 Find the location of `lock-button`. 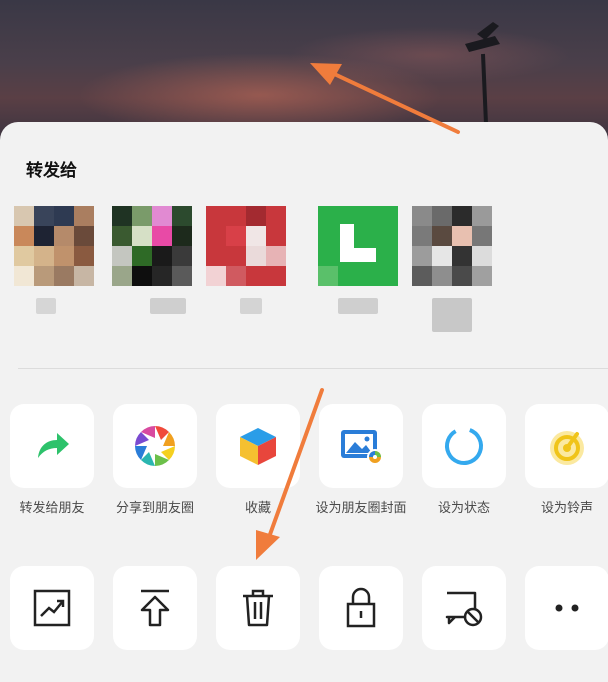

lock-button is located at coordinates (361, 608).